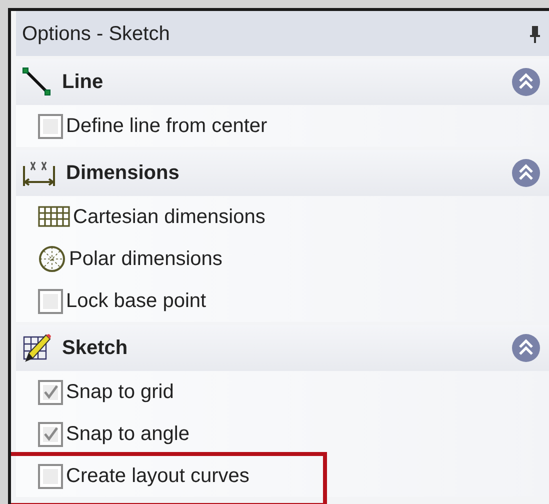 This screenshot has width=549, height=504. Describe the element at coordinates (54, 217) in the screenshot. I see `grid-icon` at that location.